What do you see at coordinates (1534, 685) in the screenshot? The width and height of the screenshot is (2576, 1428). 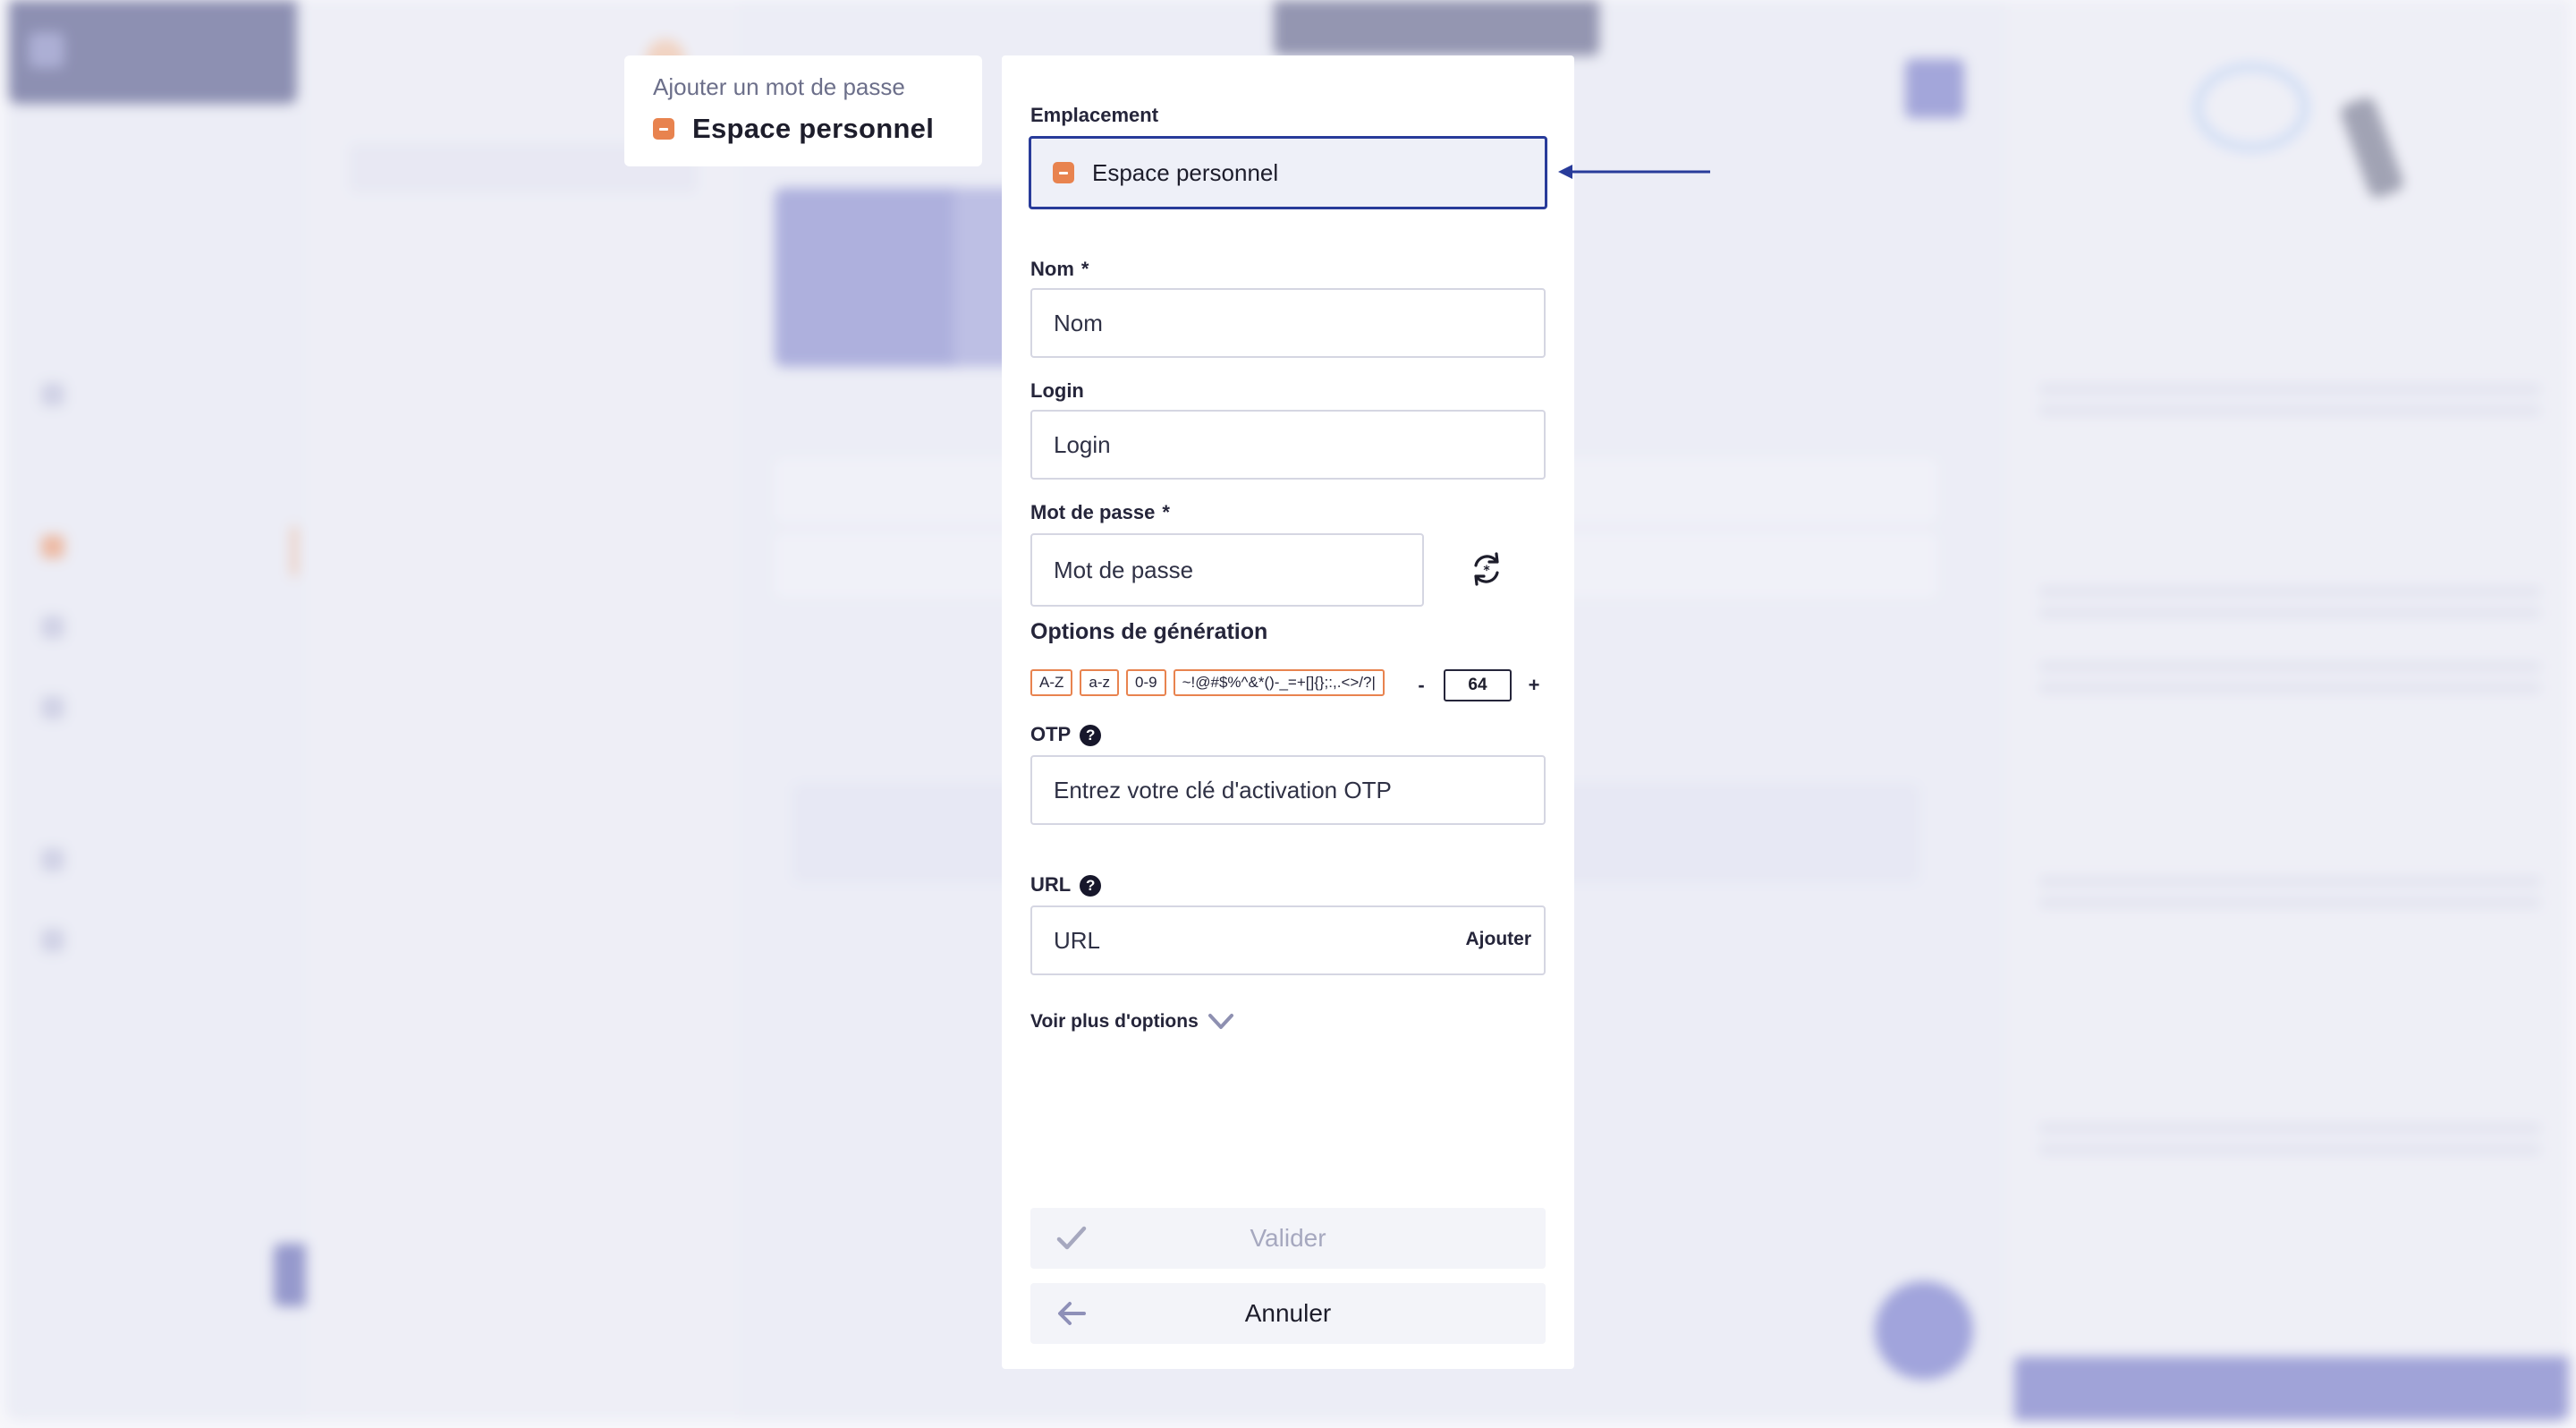 I see `length-increment-button: +` at bounding box center [1534, 685].